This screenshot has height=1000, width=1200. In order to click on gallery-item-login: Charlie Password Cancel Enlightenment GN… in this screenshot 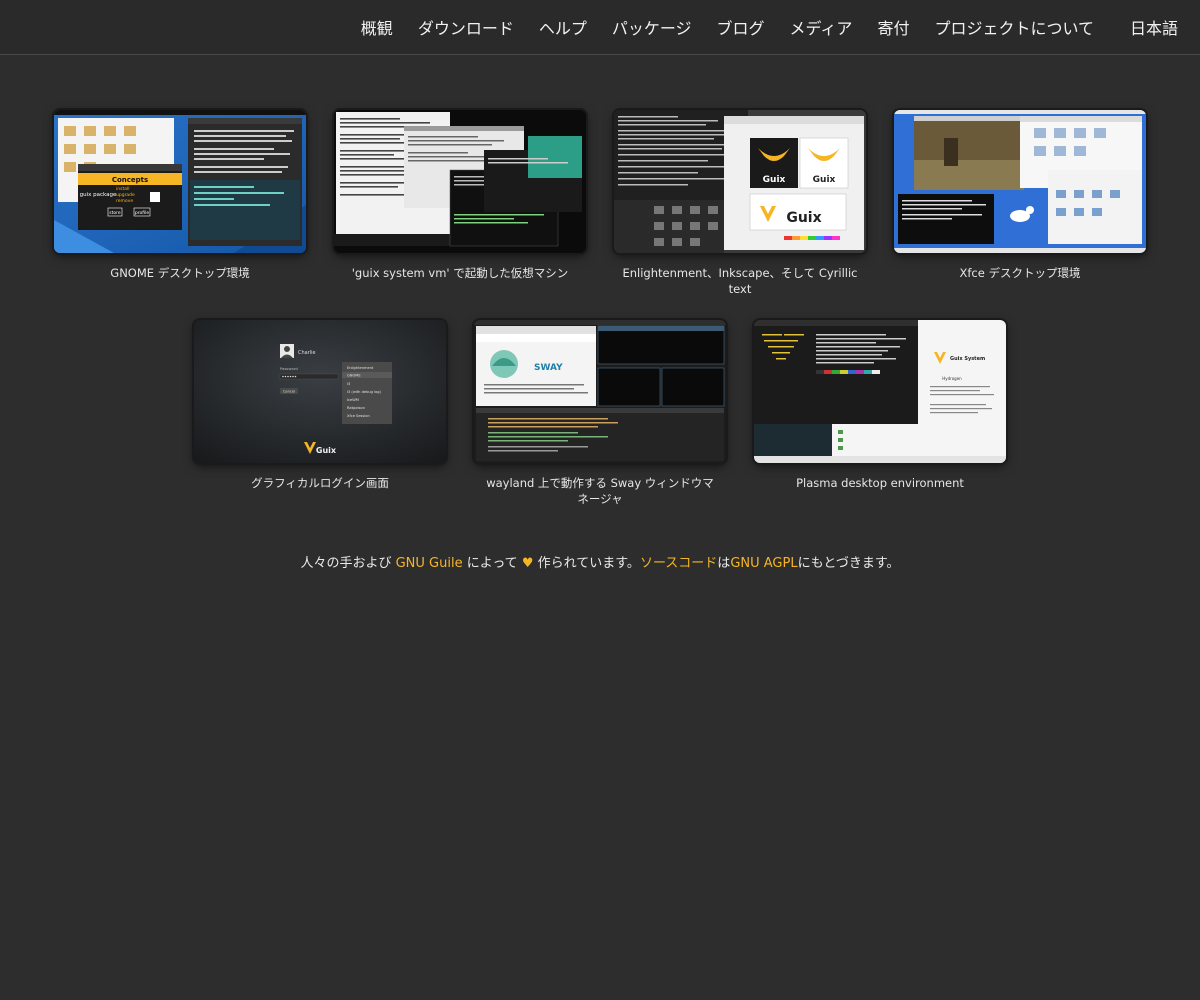, I will do `click(320, 405)`.